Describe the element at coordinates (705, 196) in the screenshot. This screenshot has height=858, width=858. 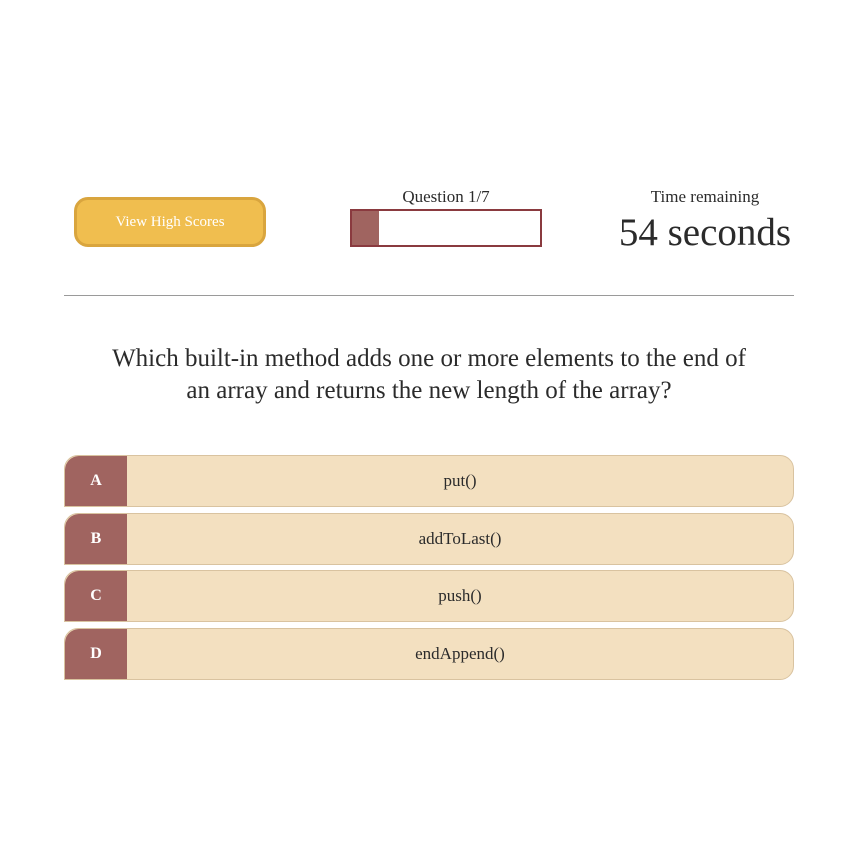
I see `timer-label: Time remaining` at that location.